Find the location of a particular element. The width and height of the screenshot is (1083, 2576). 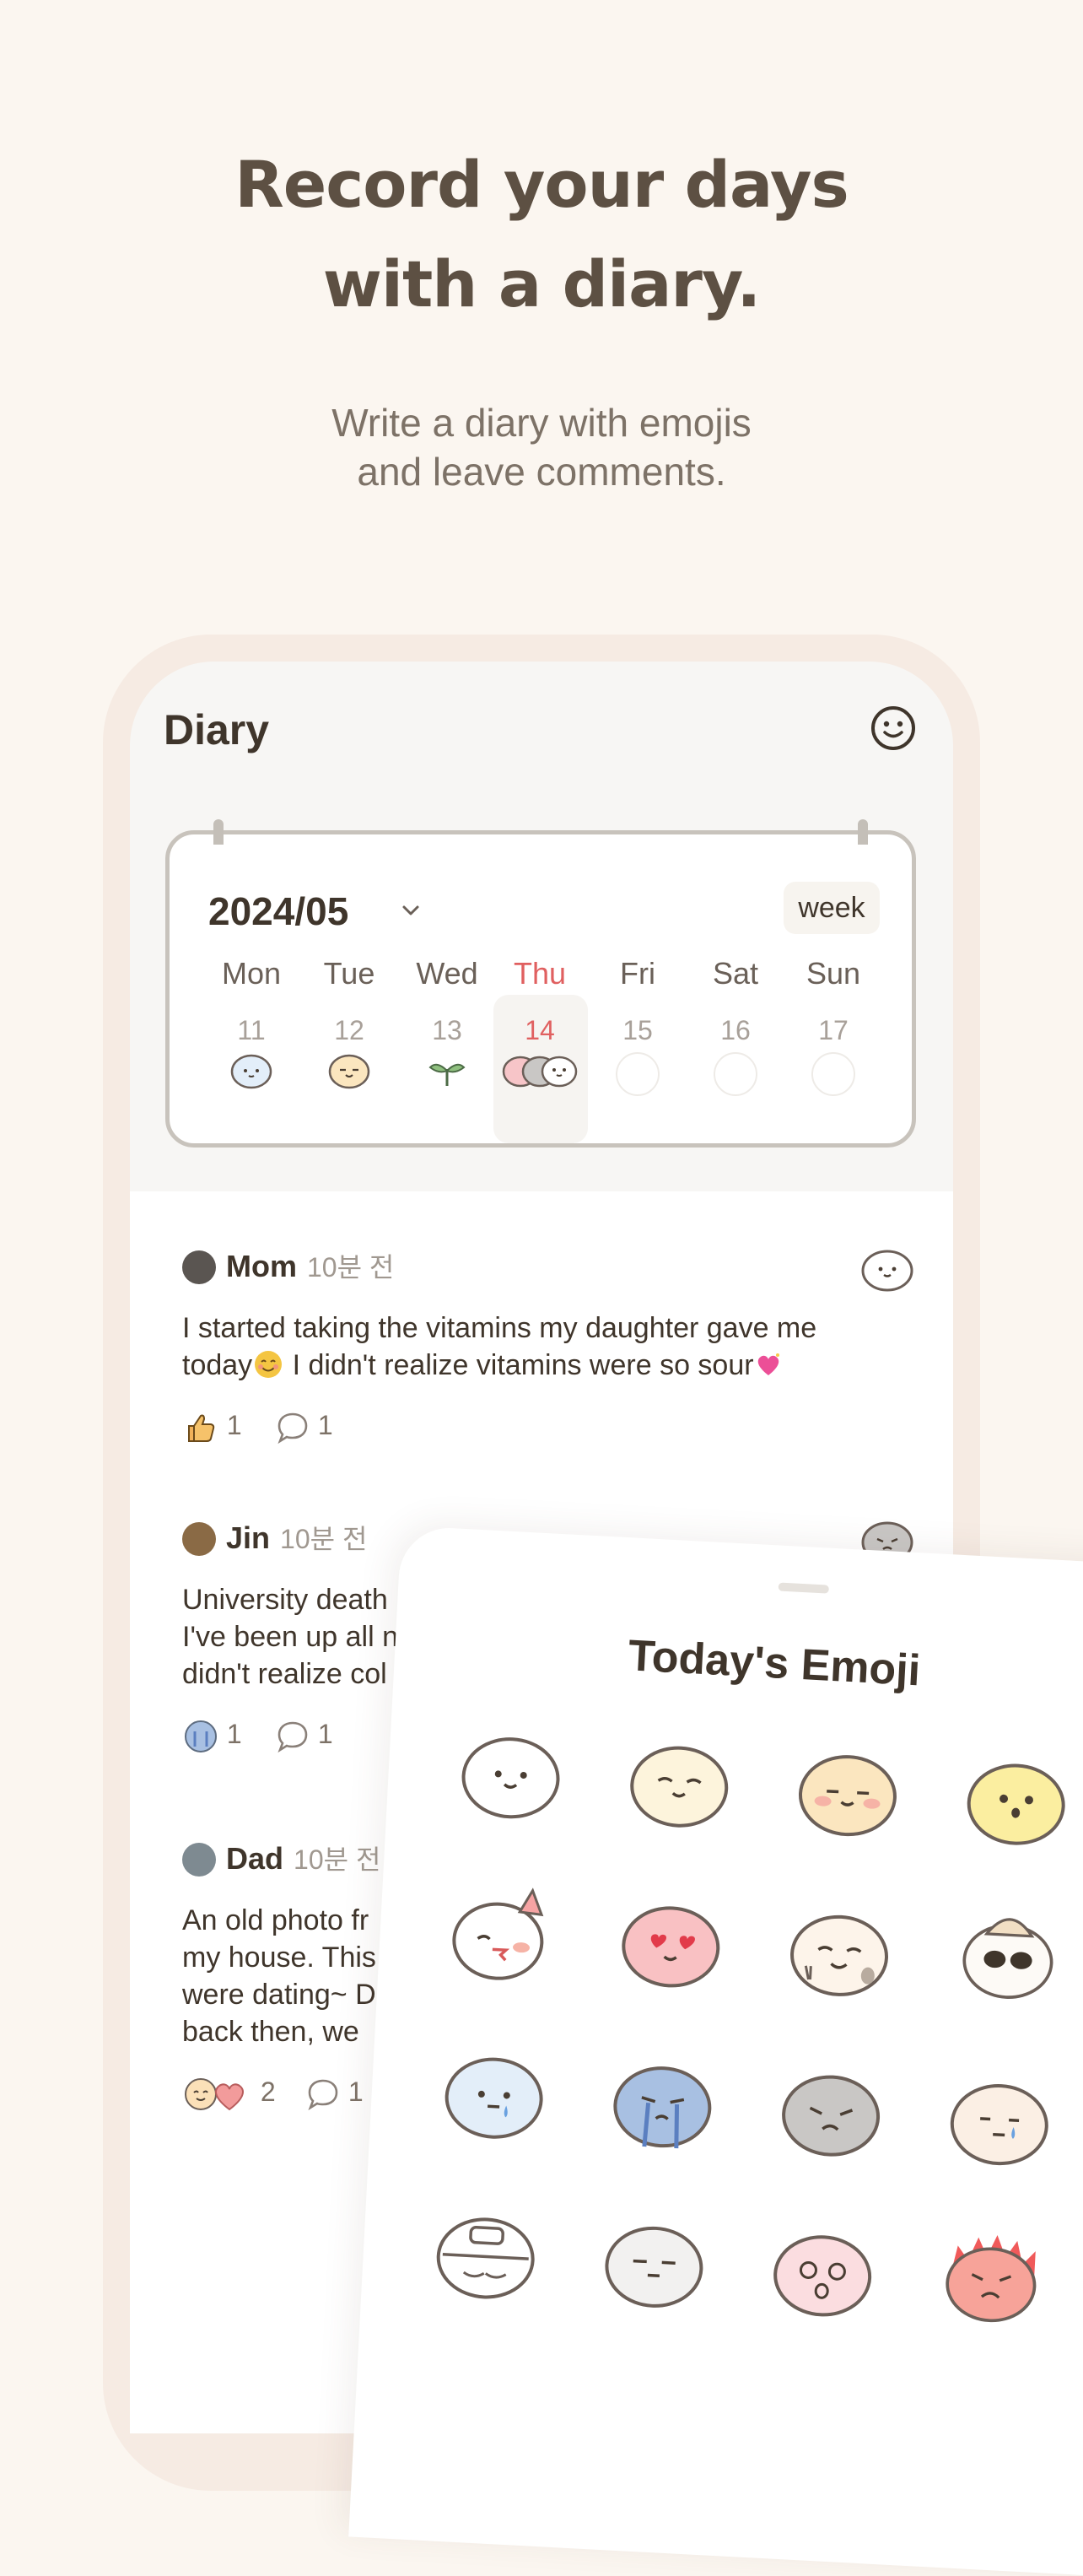

cream-content-emoji-icon is located at coordinates (679, 1785).